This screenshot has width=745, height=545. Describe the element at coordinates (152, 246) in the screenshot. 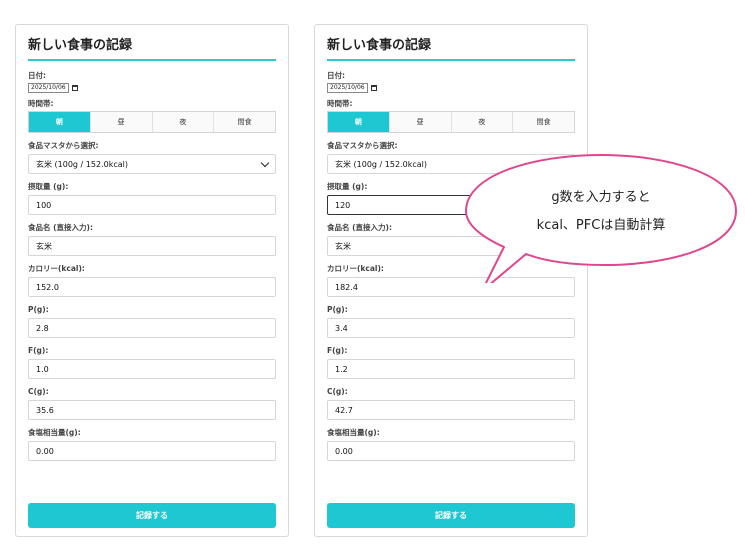

I see `food-name-input: 玄米` at that location.